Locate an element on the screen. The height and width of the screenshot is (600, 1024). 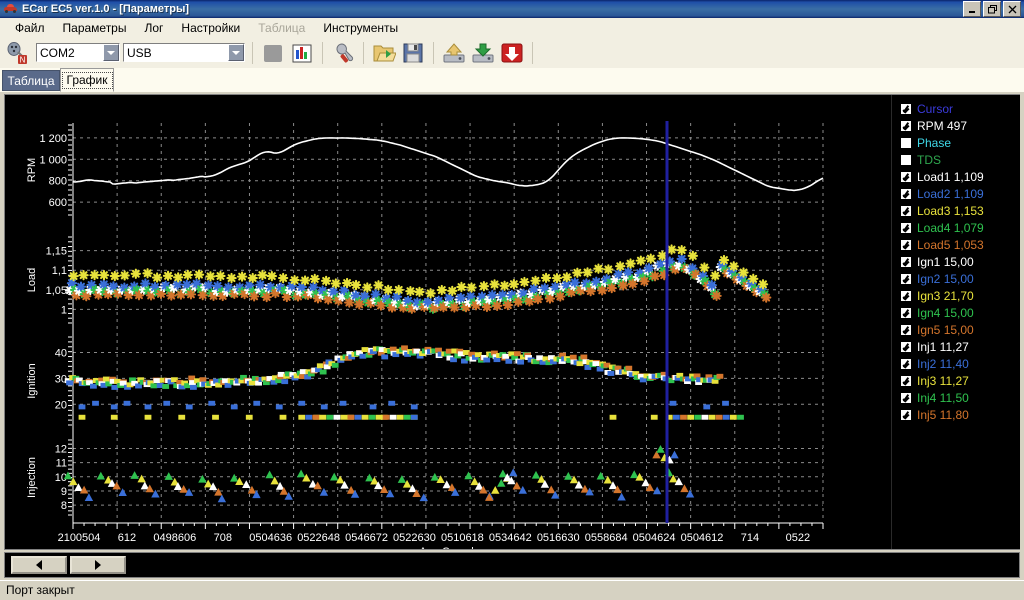
upload-drive-icon is located at coordinates (454, 53).